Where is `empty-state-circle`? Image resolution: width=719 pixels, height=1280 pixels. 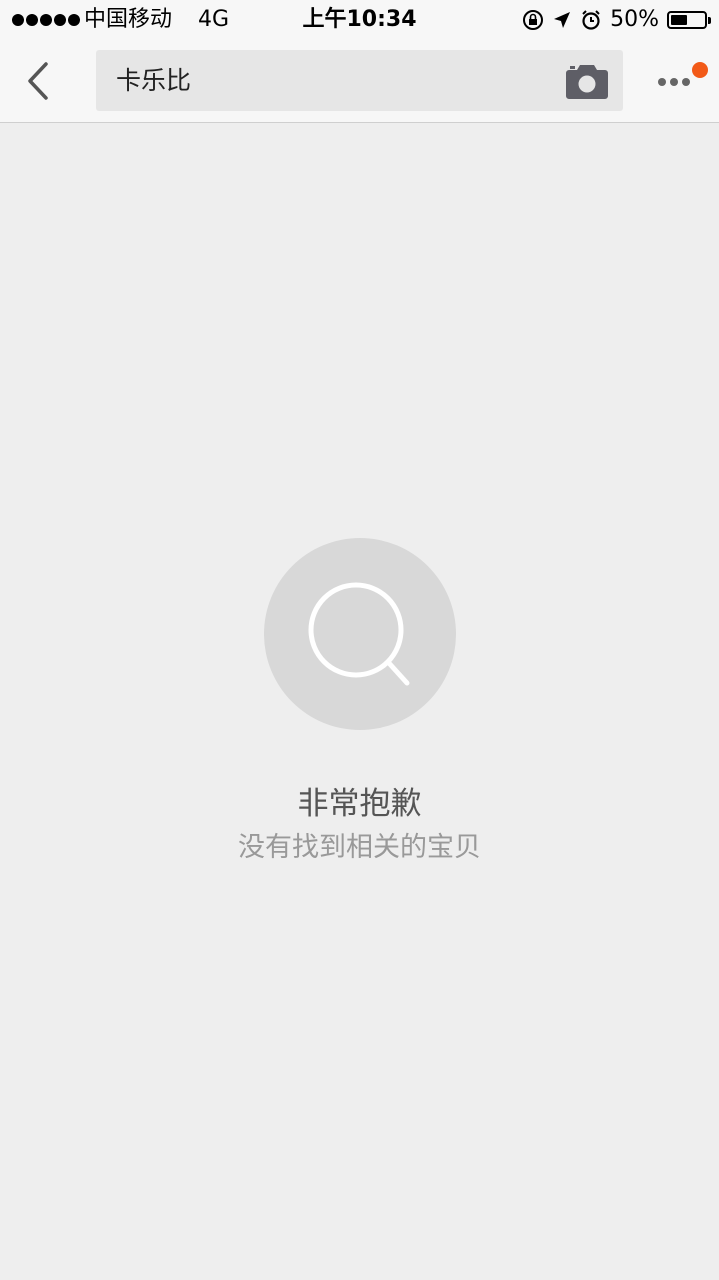 empty-state-circle is located at coordinates (359, 634).